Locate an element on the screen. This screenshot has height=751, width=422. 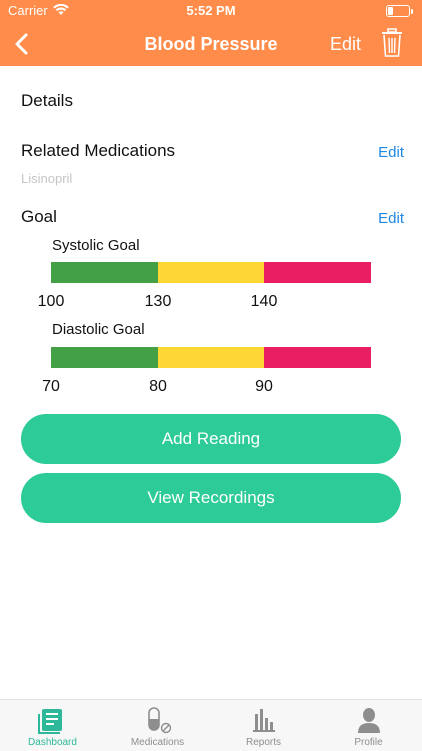
systolic-goal-label: Systolic Goal is located at coordinates (96, 245).